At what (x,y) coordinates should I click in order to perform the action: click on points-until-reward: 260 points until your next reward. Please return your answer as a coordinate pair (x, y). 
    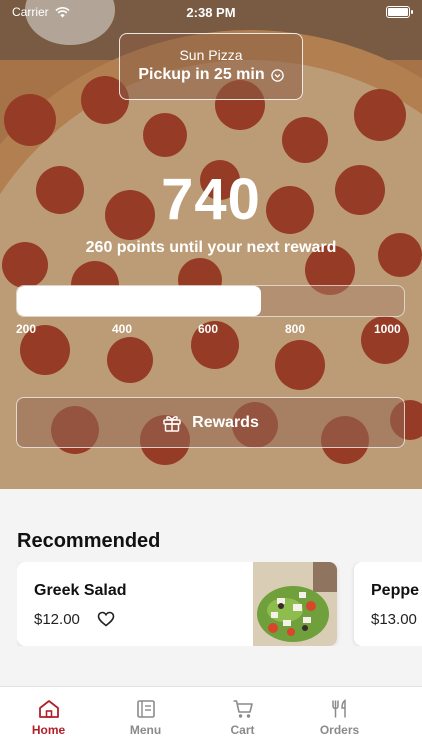
    Looking at the image, I should click on (211, 247).